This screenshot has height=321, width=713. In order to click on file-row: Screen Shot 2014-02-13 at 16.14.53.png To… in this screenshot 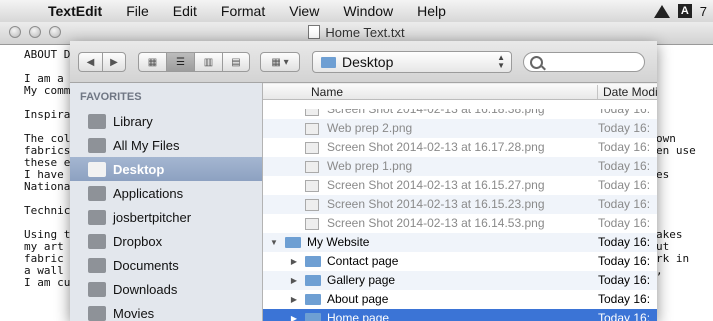, I will do `click(460, 223)`.